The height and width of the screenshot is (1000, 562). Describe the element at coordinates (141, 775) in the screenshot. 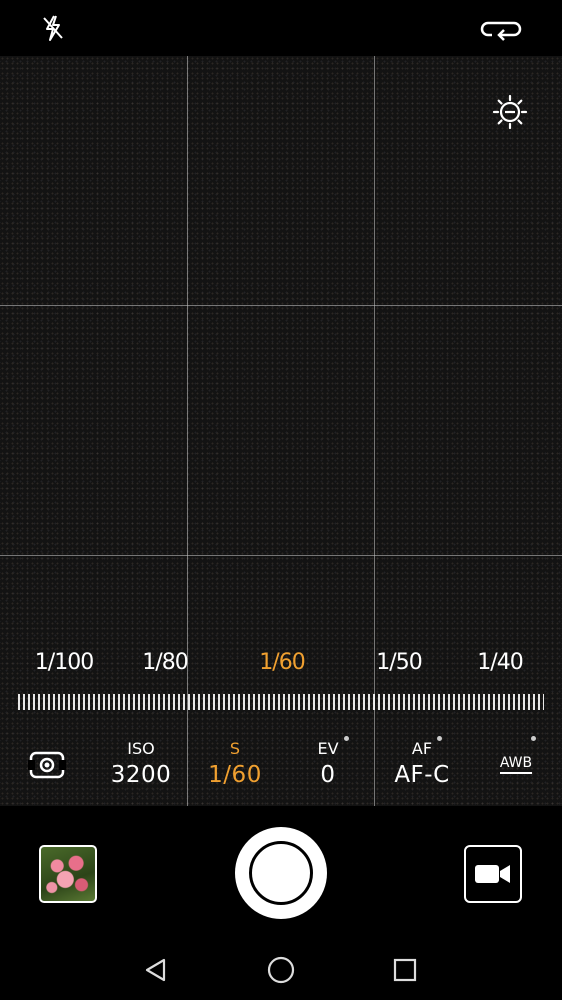

I see `iso-value: 3200` at that location.